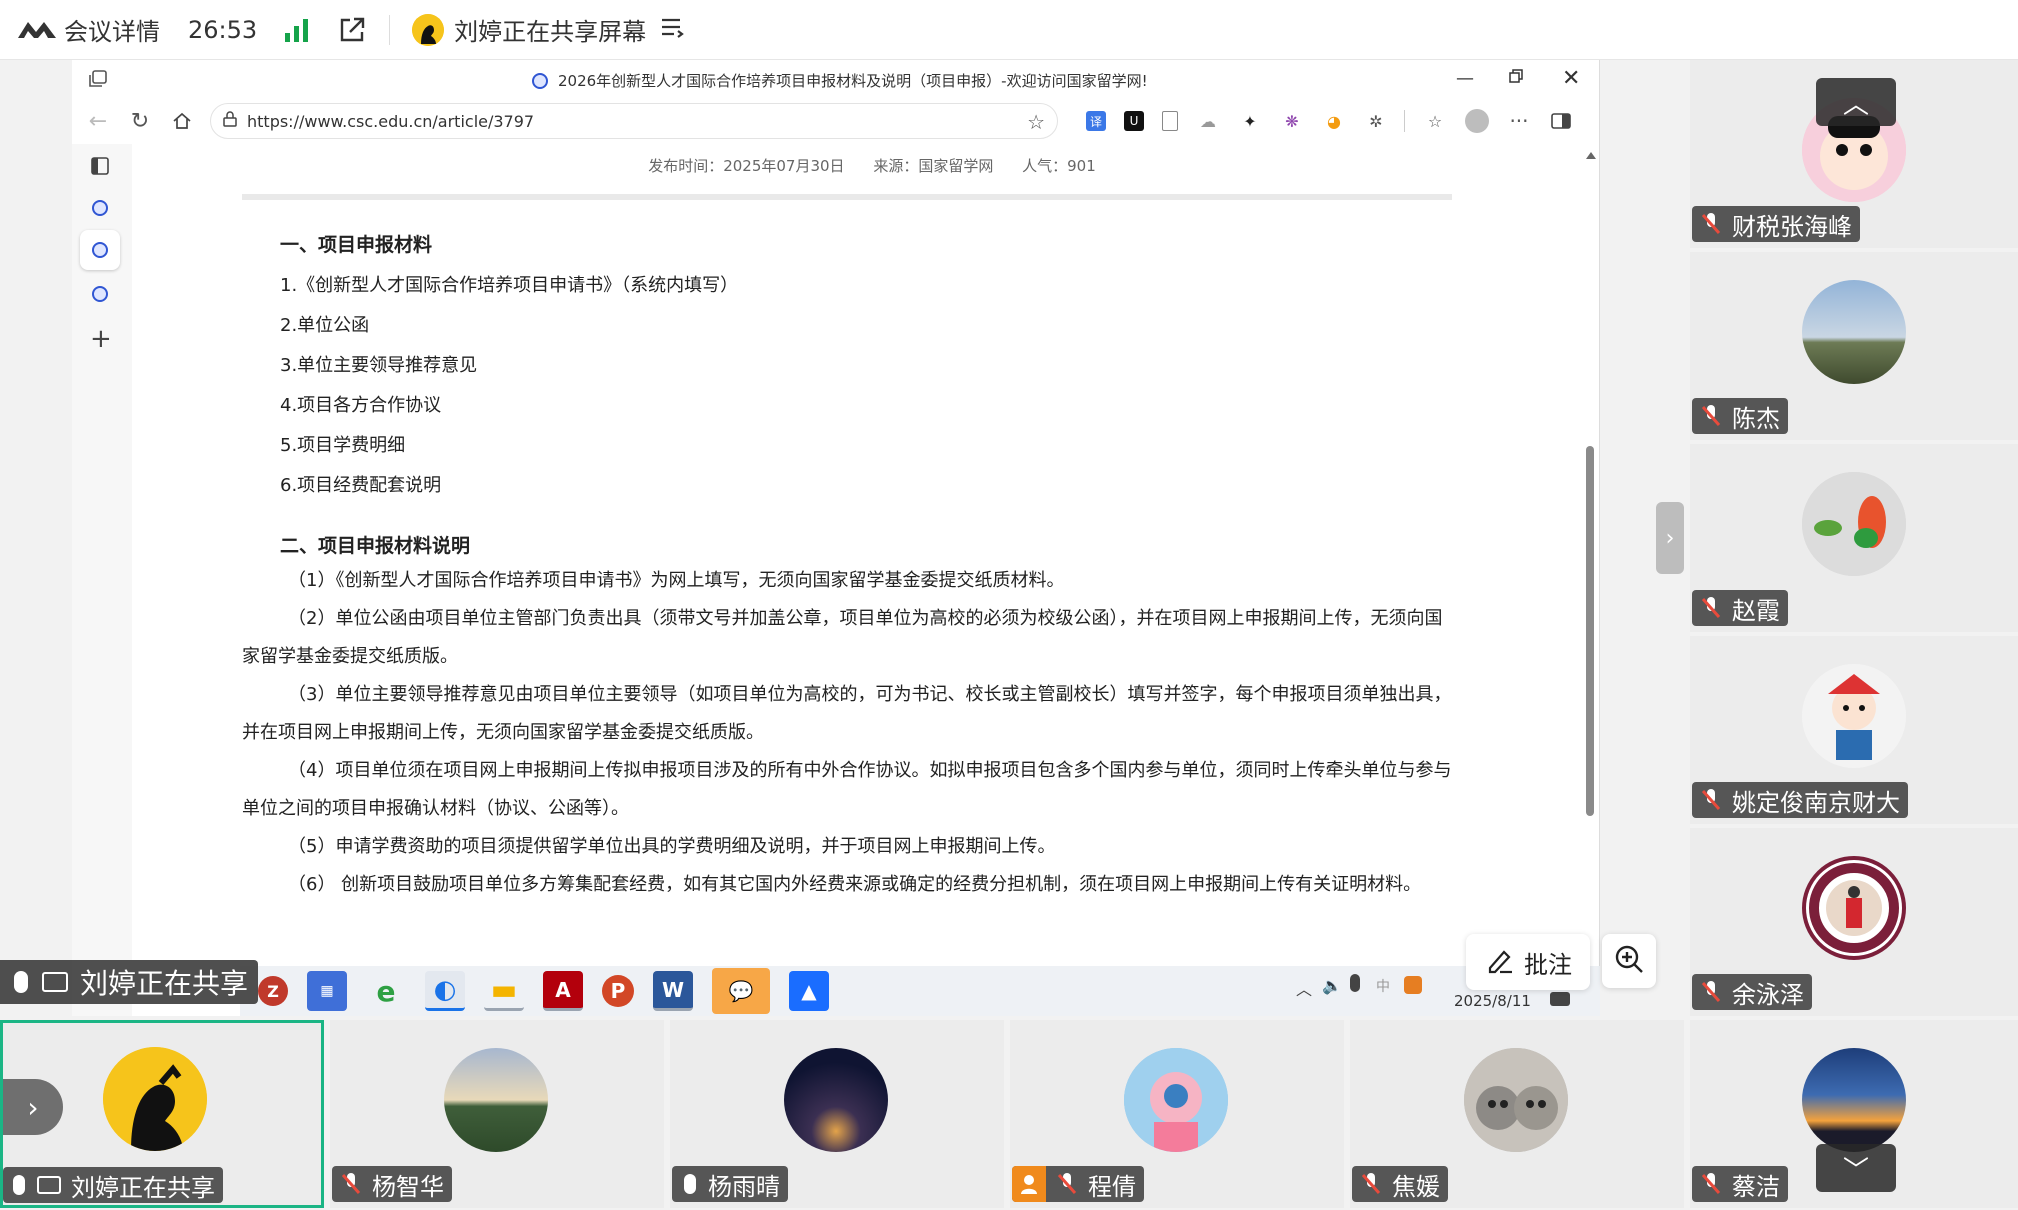  What do you see at coordinates (102, 580) in the screenshot?
I see `vertical-tabs-sidebar: +` at bounding box center [102, 580].